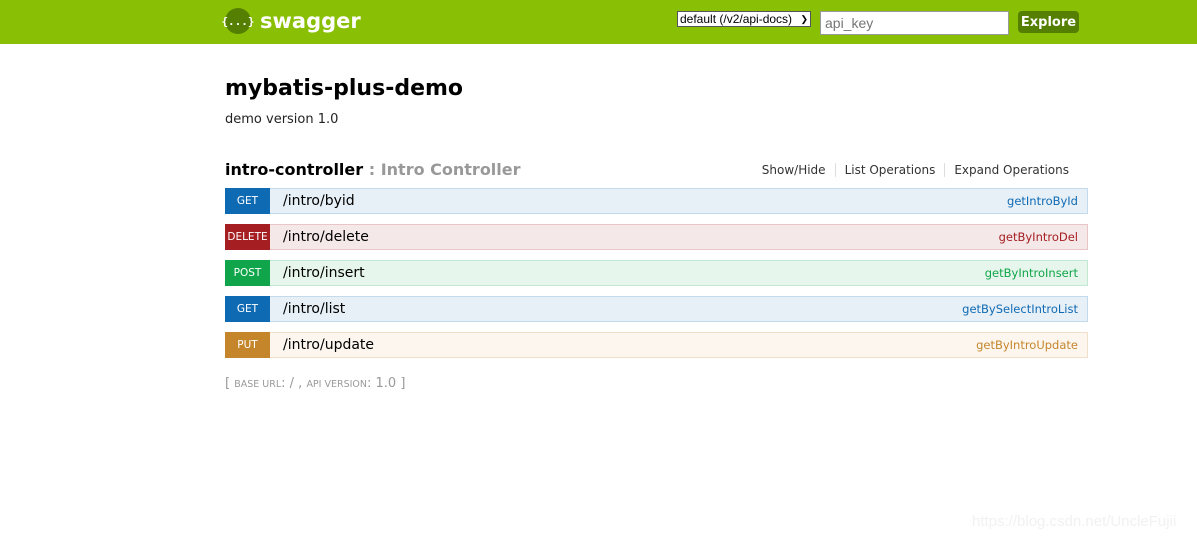 Image resolution: width=1197 pixels, height=541 pixels. I want to click on spec-select-value: default (/v2/api-docs), so click(736, 19).